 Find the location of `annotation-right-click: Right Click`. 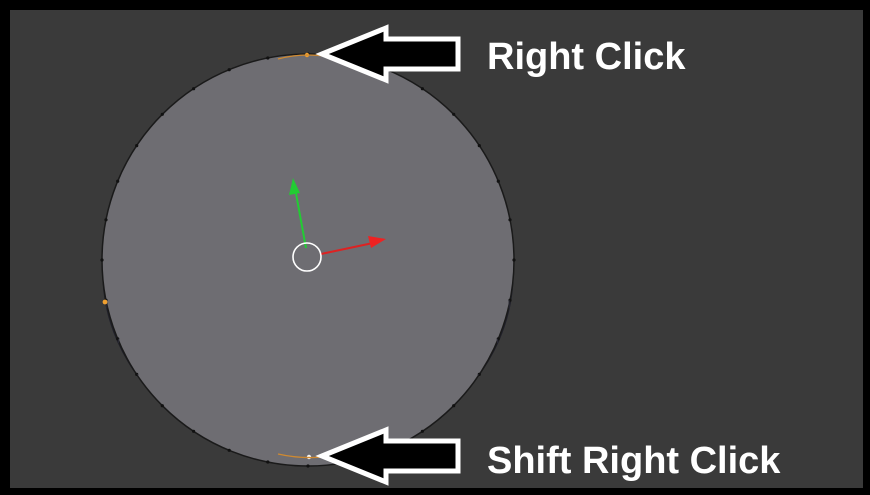

annotation-right-click: Right Click is located at coordinates (586, 57).